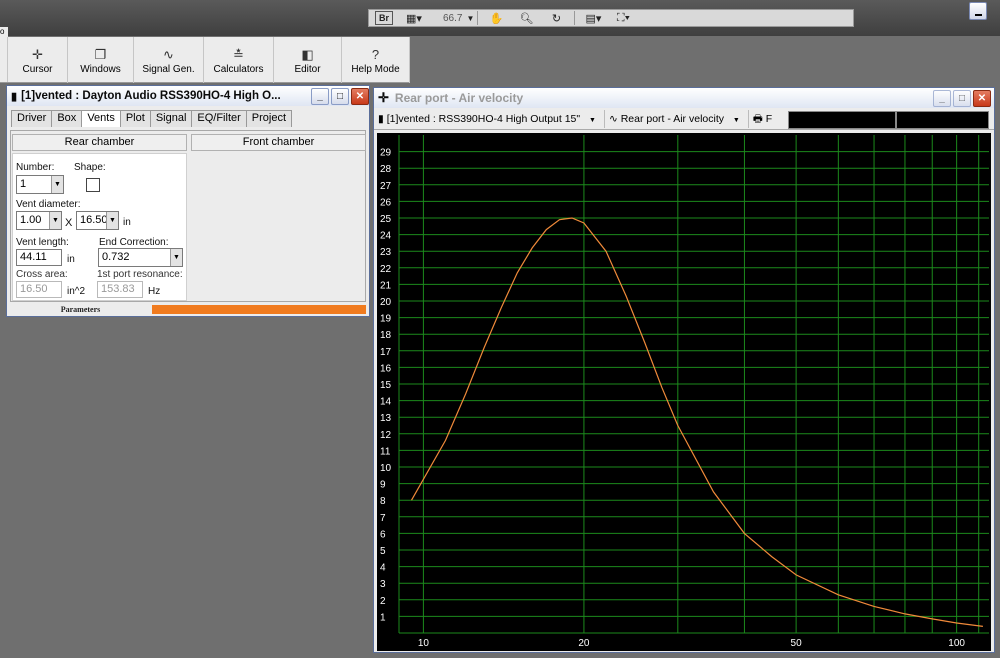 This screenshot has width=1000, height=658. What do you see at coordinates (978, 11) in the screenshot?
I see `minimize-button` at bounding box center [978, 11].